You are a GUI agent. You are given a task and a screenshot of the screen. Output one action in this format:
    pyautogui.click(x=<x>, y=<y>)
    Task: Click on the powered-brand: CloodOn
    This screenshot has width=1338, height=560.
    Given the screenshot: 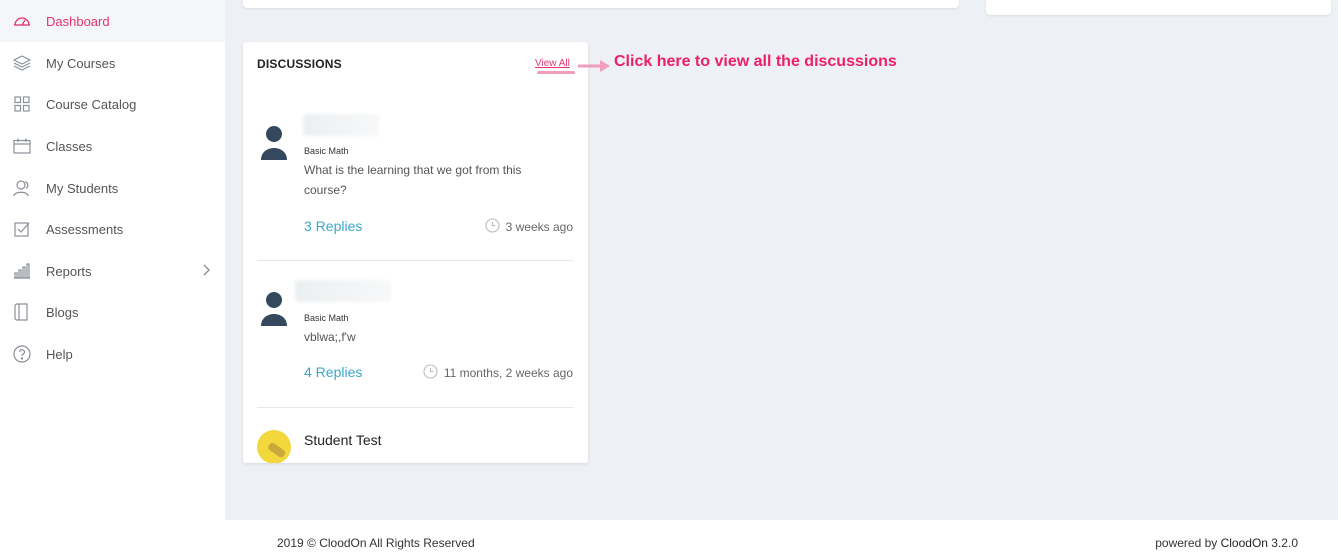 What is the action you would take?
    pyautogui.click(x=1244, y=543)
    